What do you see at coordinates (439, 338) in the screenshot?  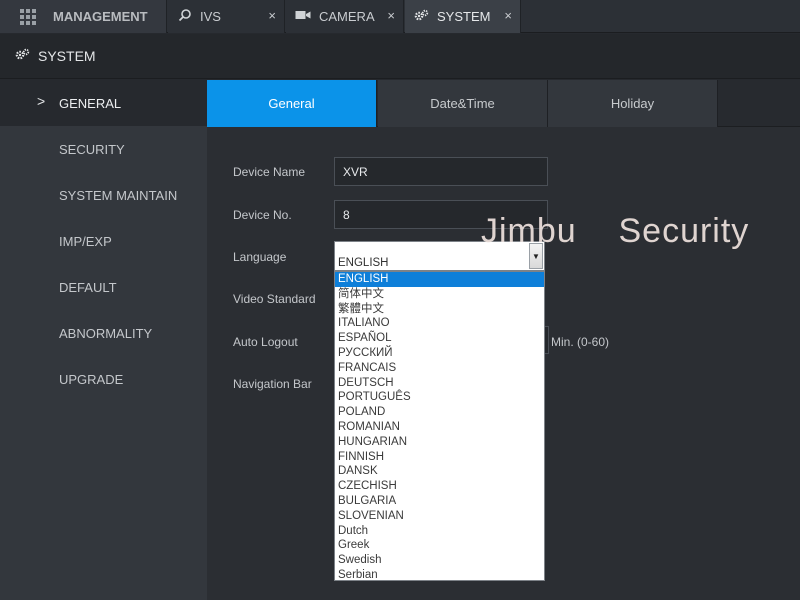 I see `language-option: ESPAÑOL` at bounding box center [439, 338].